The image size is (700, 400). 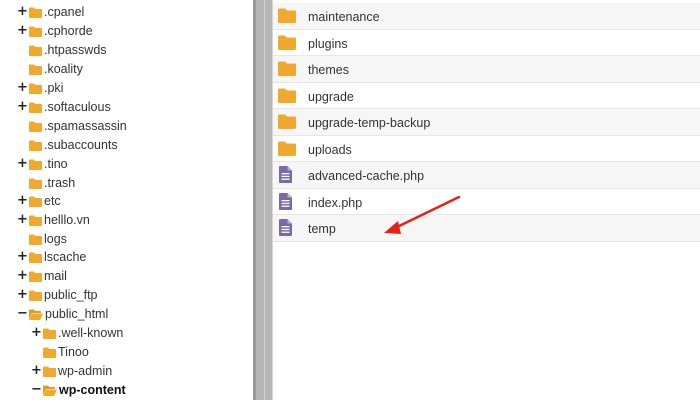 What do you see at coordinates (52, 201) in the screenshot?
I see `tree-item-label: etc` at bounding box center [52, 201].